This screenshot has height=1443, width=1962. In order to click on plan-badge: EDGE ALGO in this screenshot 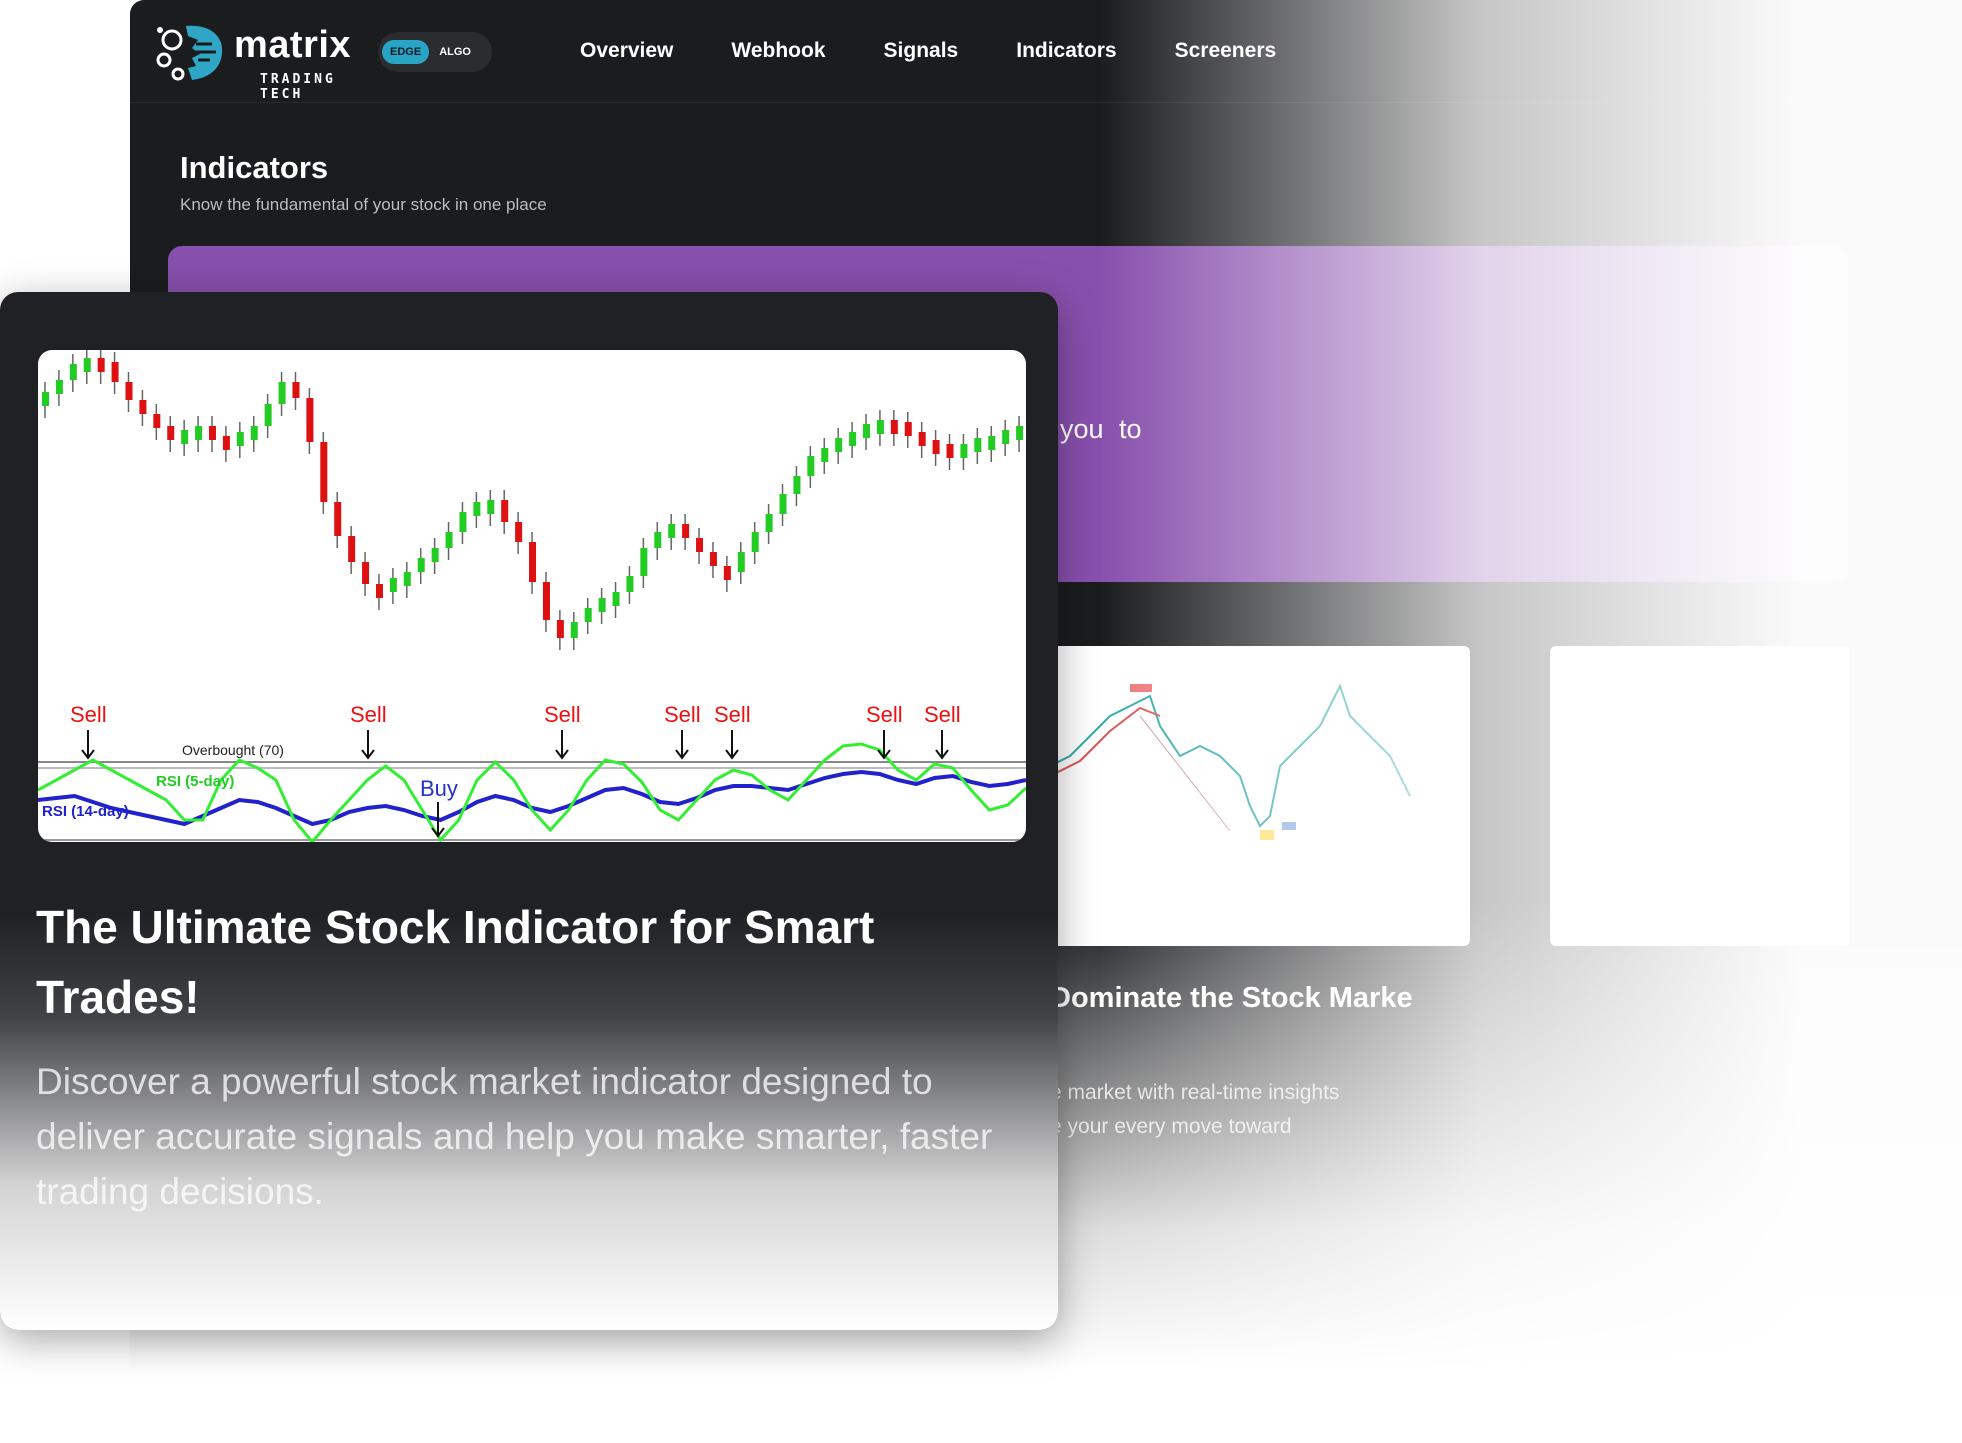, I will do `click(435, 52)`.